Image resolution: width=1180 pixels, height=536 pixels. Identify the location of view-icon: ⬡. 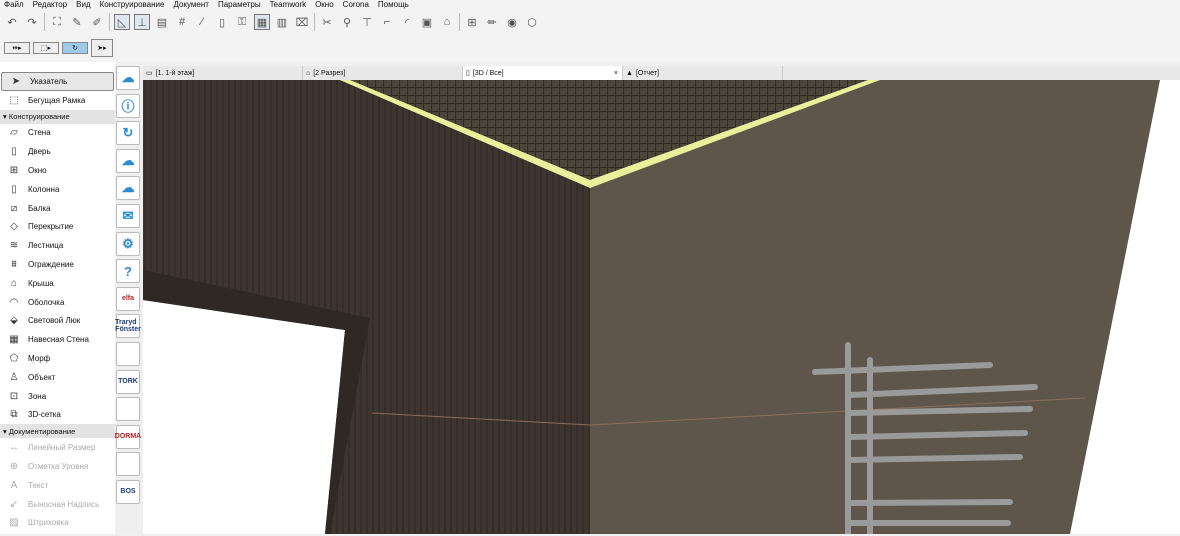
(532, 22).